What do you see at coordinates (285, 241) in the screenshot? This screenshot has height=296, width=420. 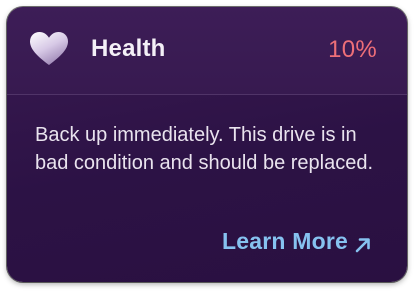 I see `learn-more-label: Learn More` at bounding box center [285, 241].